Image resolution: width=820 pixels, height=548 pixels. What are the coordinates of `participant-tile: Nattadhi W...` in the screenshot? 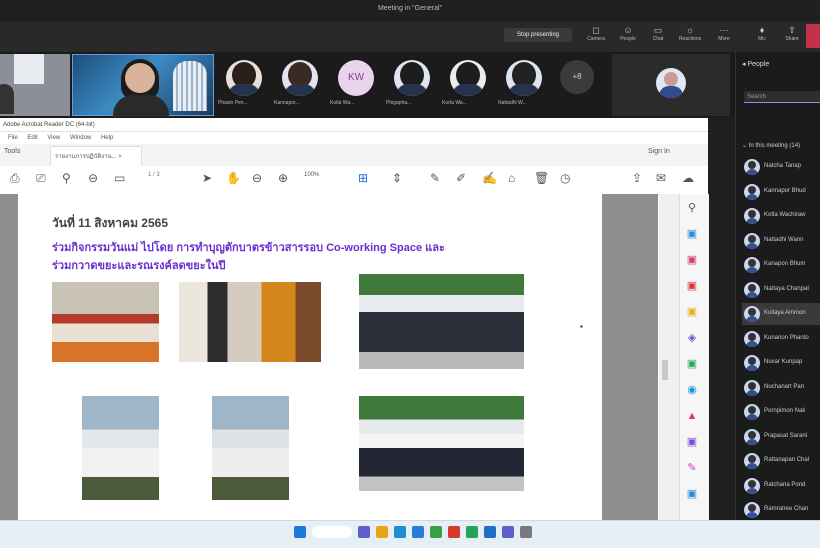 It's located at (524, 85).